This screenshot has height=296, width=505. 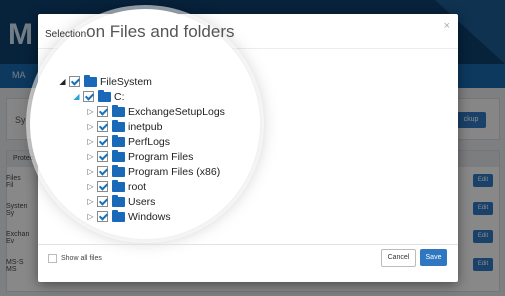 I want to click on tree-node-folder: ▷ Users, so click(x=120, y=201).